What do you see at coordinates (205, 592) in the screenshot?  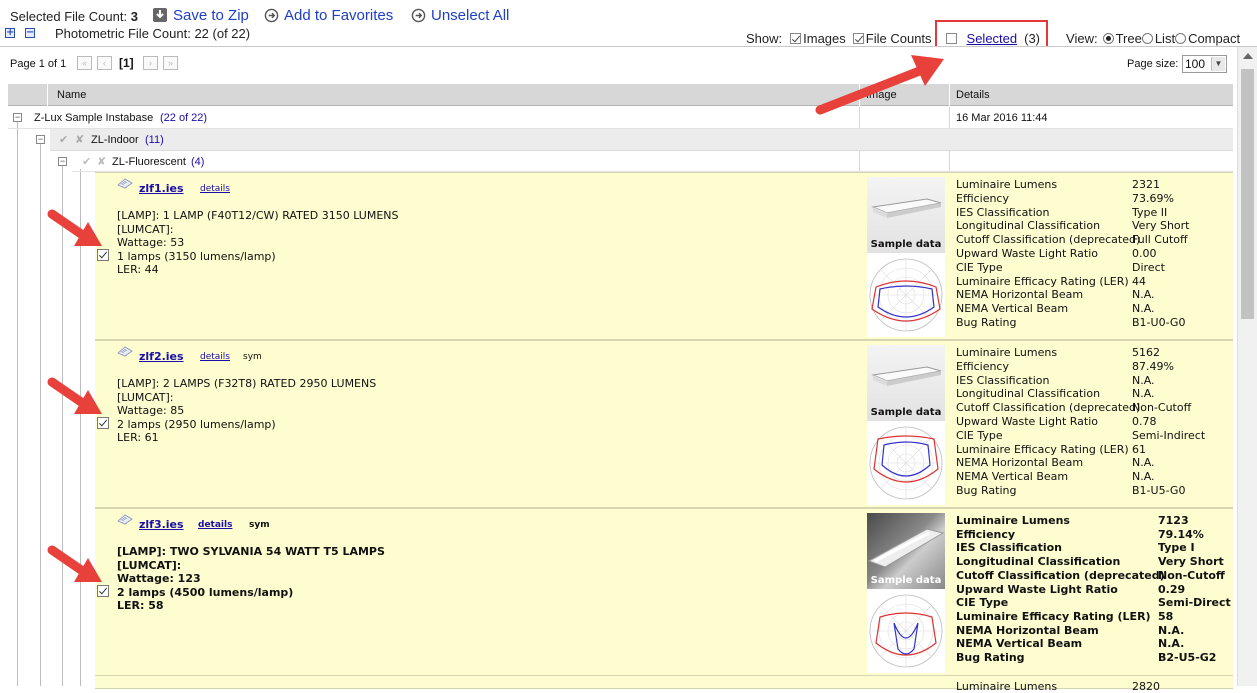 I see `description-line: 2 lamps (4500 lumens/lamp)` at bounding box center [205, 592].